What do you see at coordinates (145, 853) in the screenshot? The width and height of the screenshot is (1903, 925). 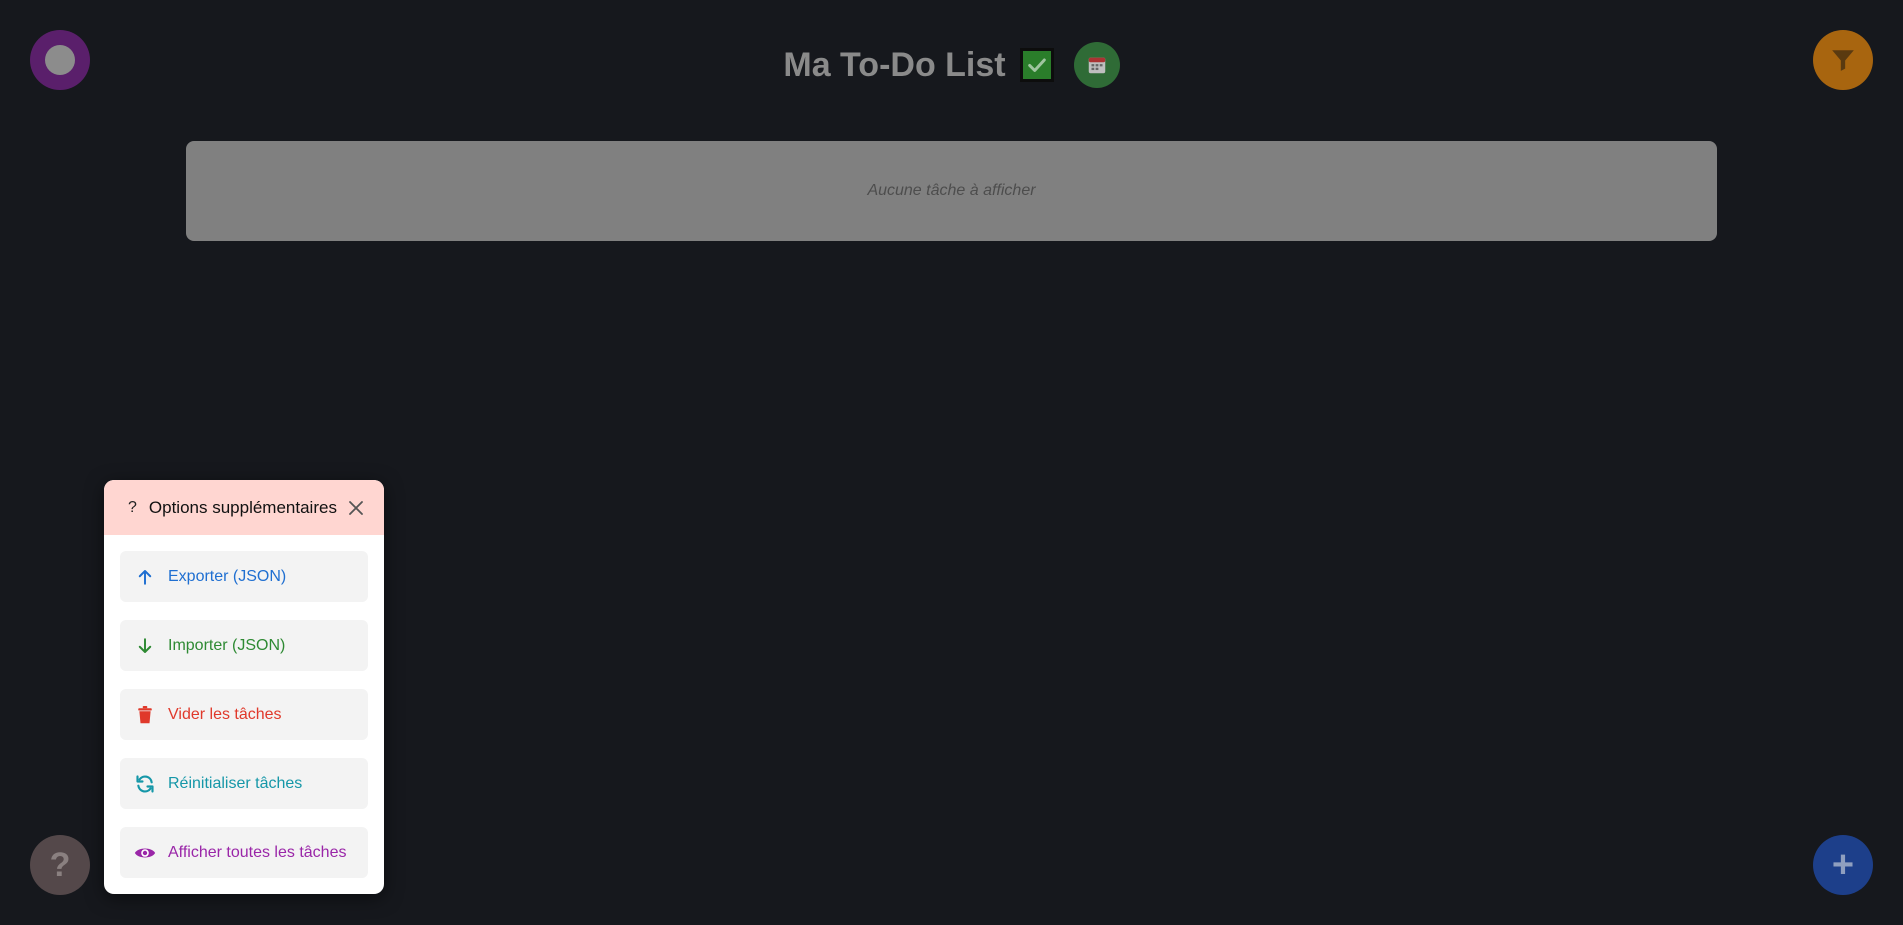 I see `eye-icon` at bounding box center [145, 853].